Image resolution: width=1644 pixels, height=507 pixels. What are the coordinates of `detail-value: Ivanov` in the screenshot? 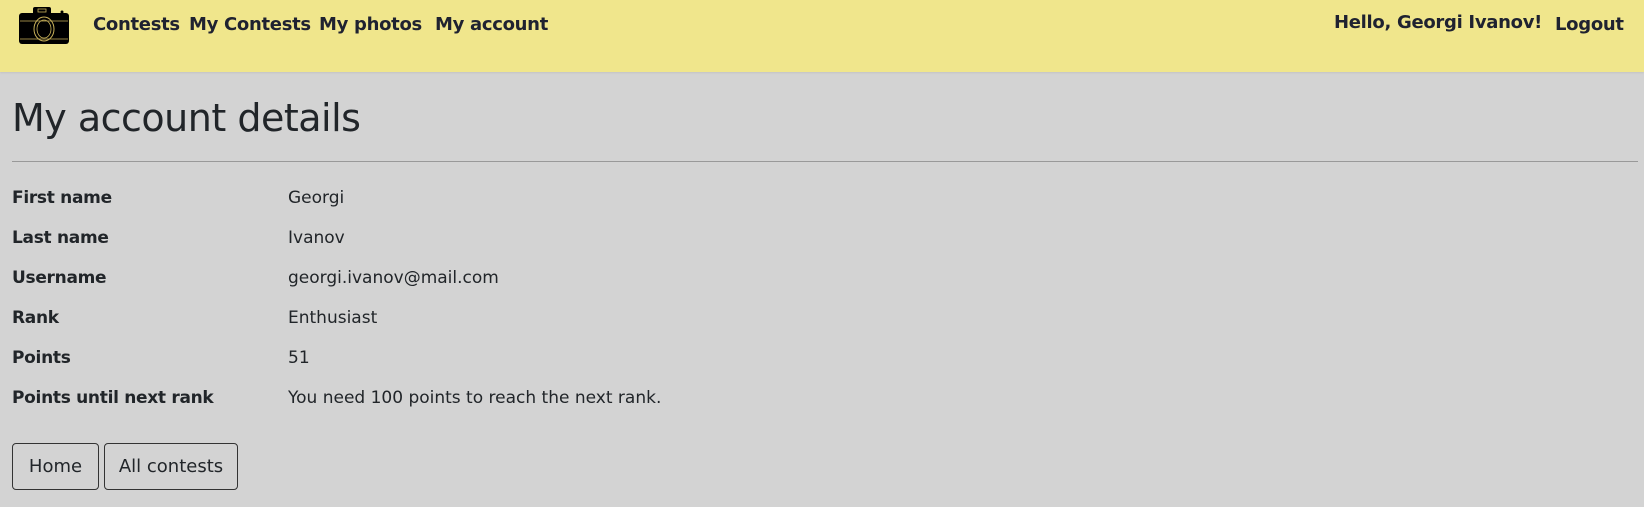 It's located at (316, 238).